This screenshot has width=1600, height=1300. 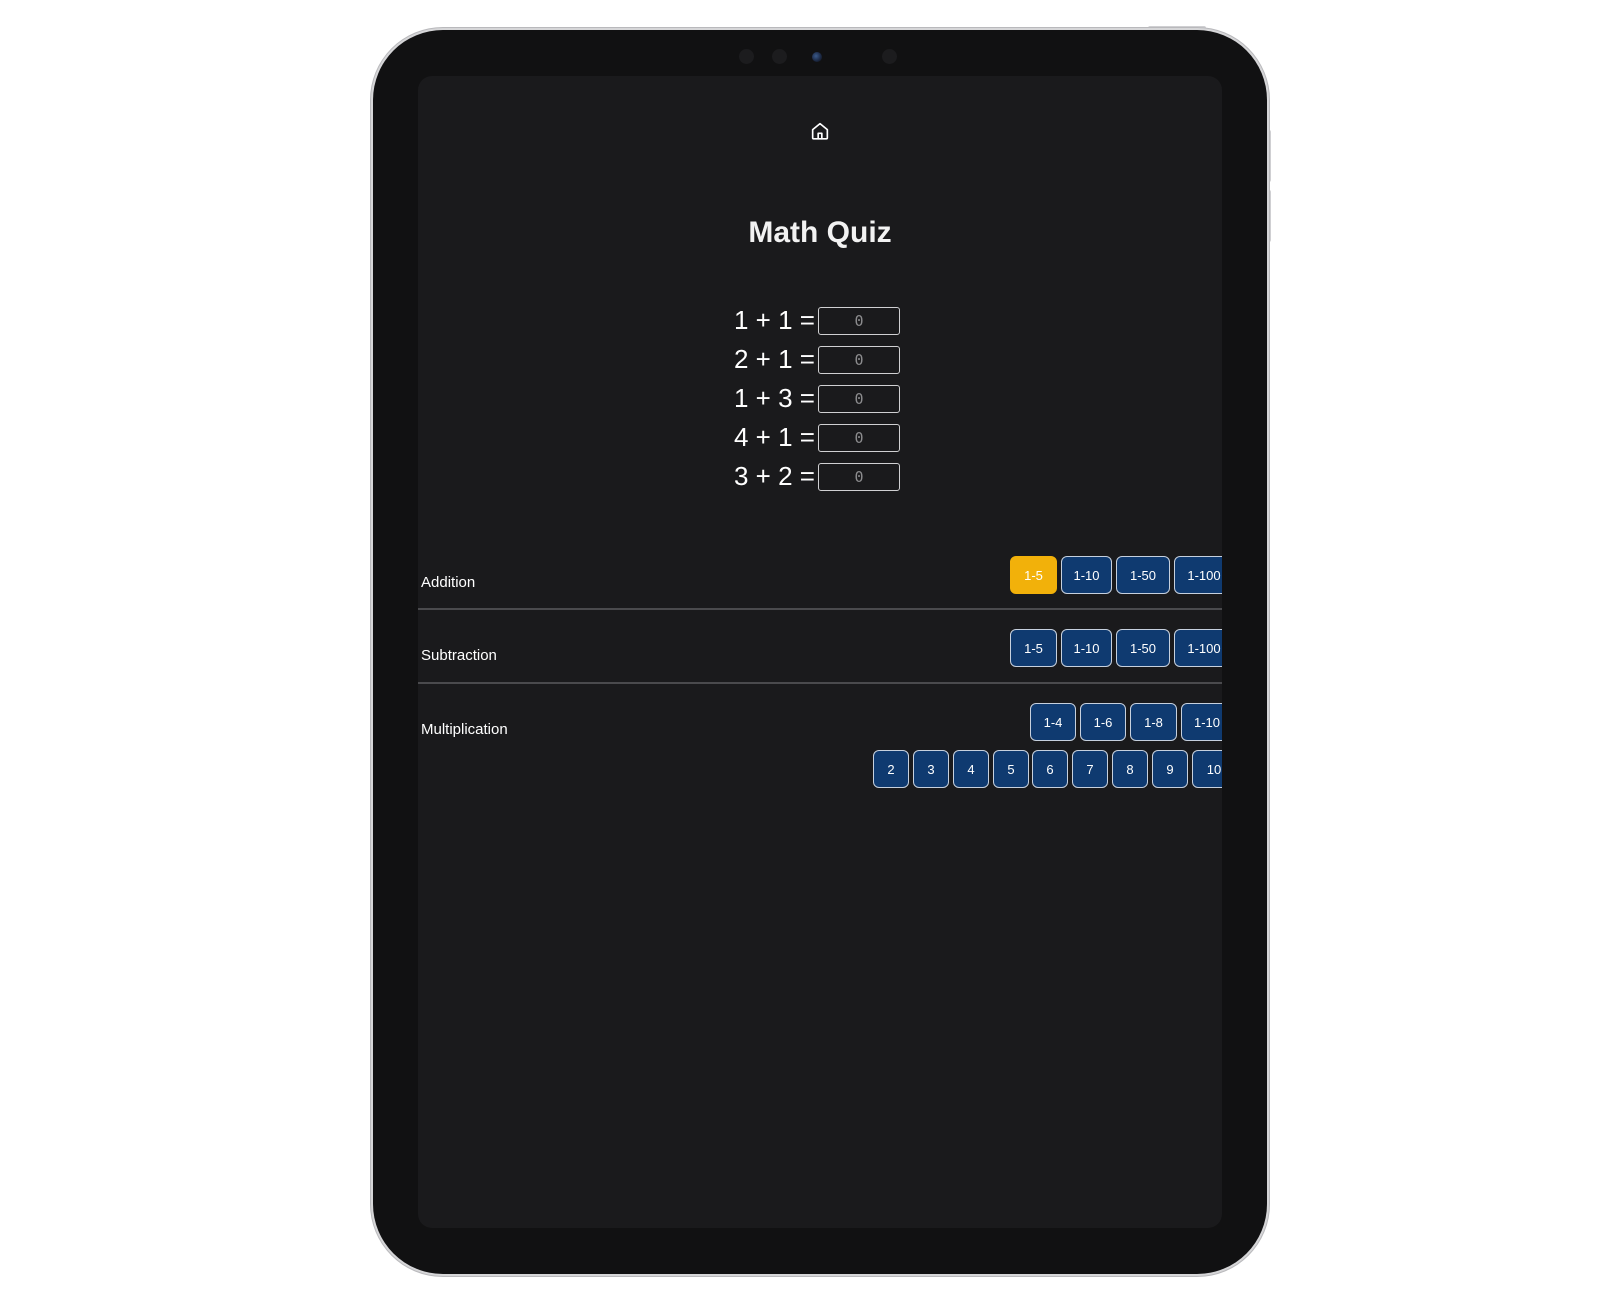 What do you see at coordinates (448, 582) in the screenshot?
I see `addition-label: Addition` at bounding box center [448, 582].